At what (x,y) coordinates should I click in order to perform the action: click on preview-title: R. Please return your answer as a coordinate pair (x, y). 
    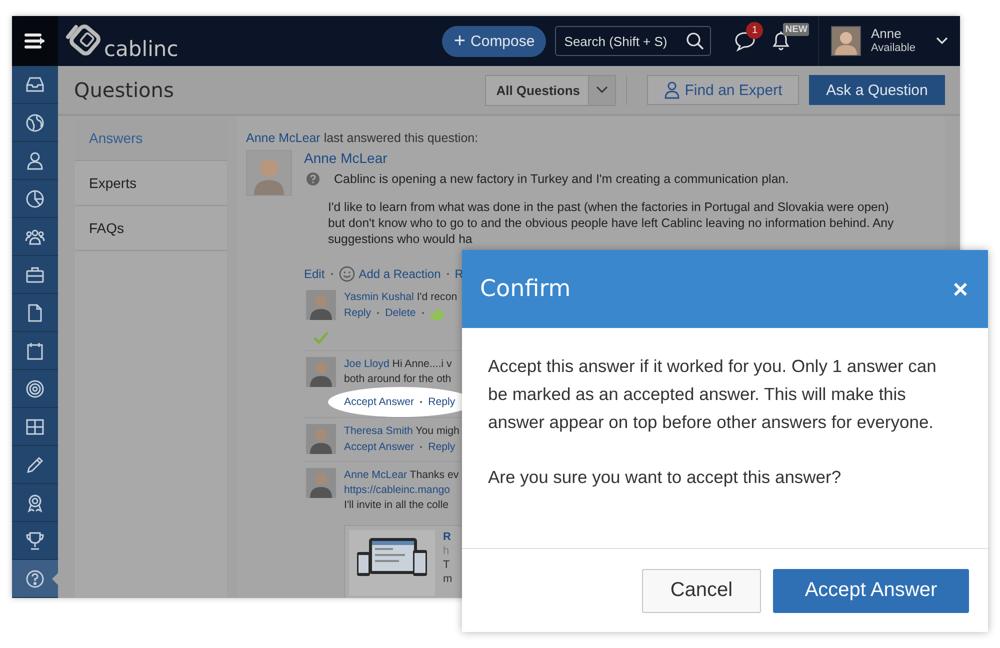
    Looking at the image, I should click on (447, 537).